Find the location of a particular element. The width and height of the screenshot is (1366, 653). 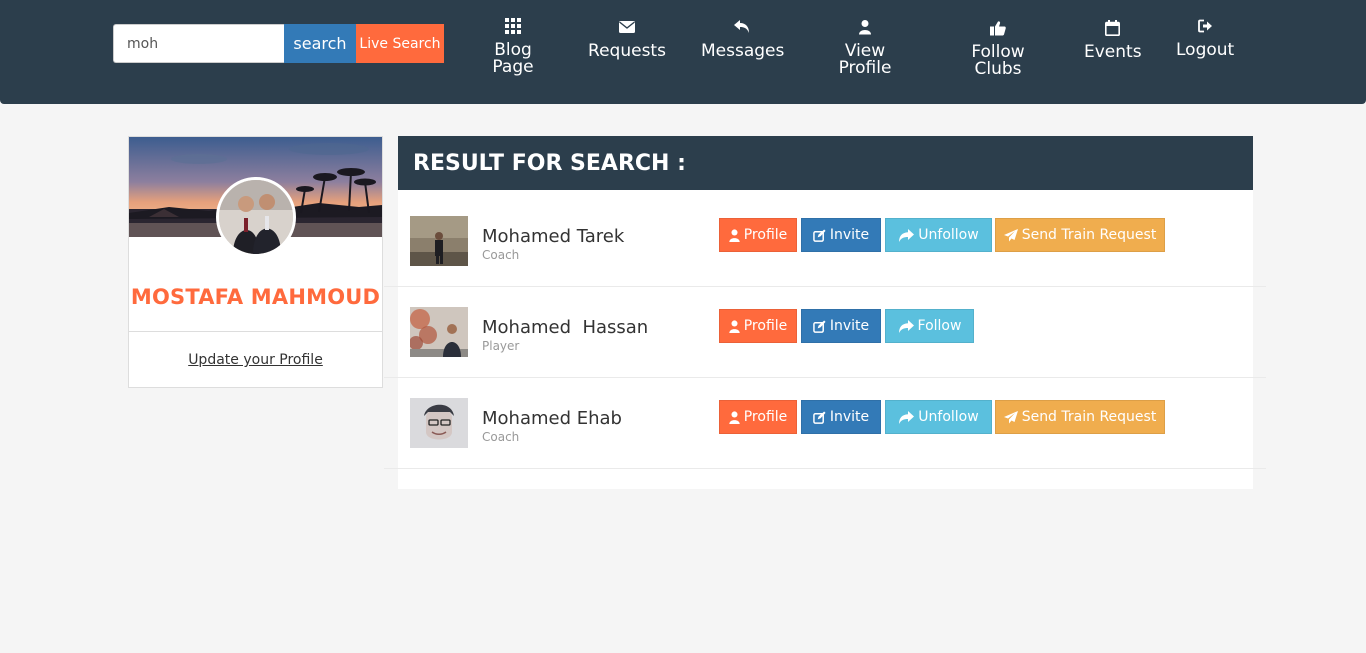

nav-view-profile-label: View Profile is located at coordinates (865, 59).